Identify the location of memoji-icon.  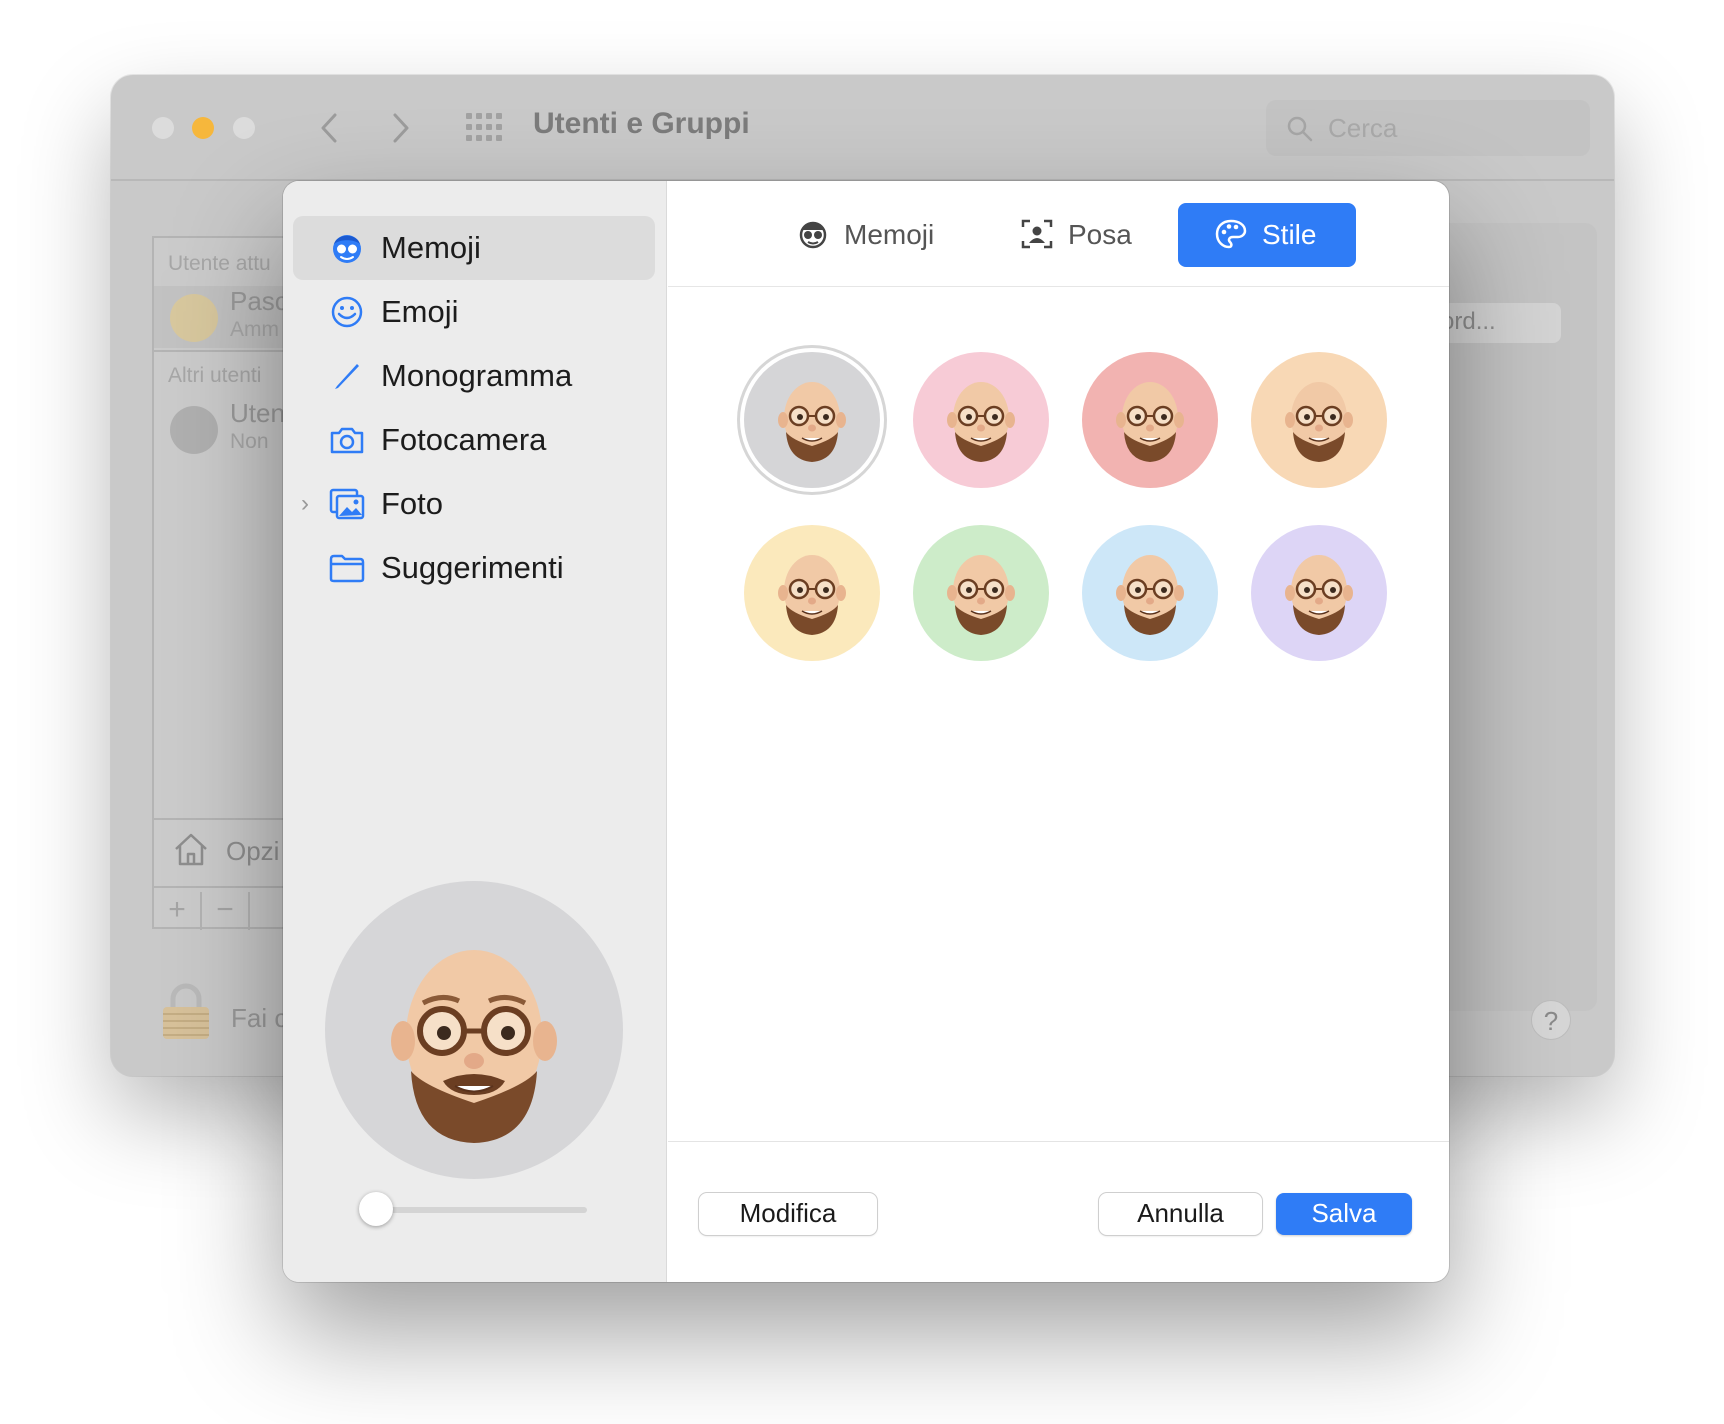
(347, 249).